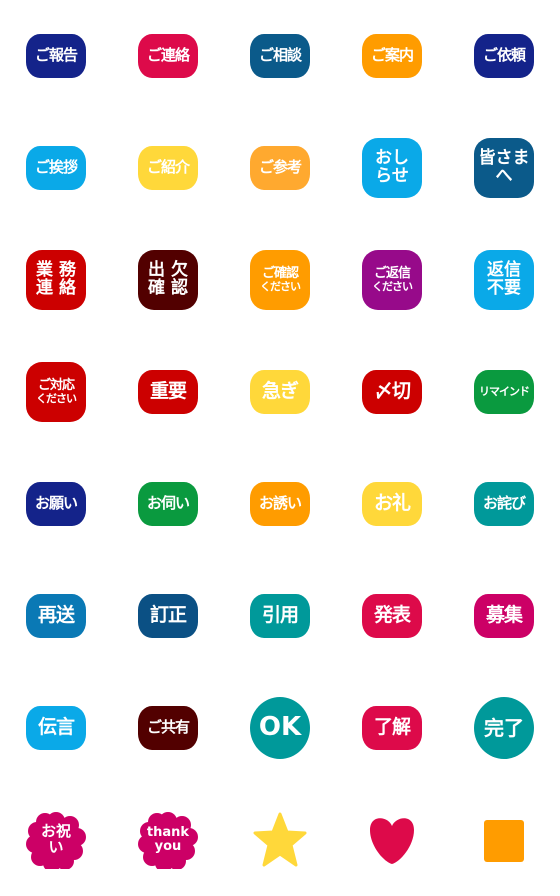 Image resolution: width=560 pixels, height=896 pixels. I want to click on sticker-label: ご相談, so click(280, 55).